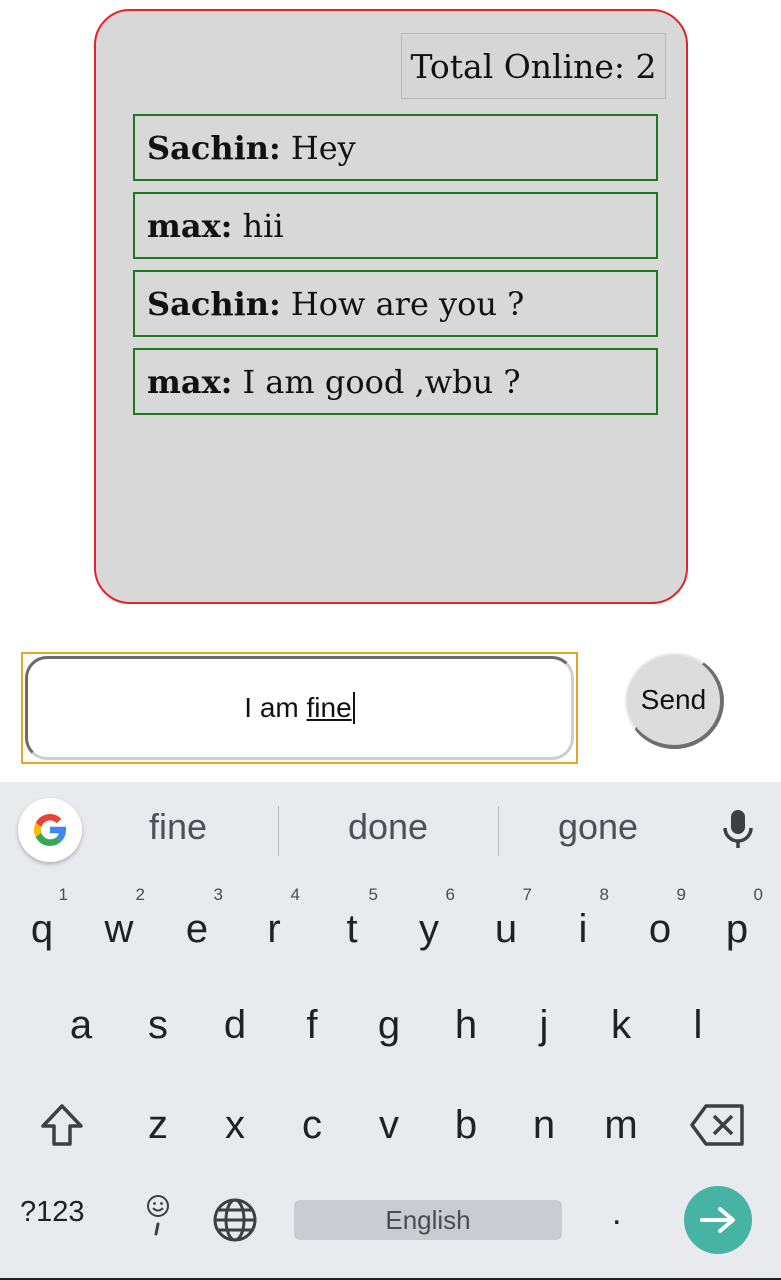  Describe the element at coordinates (389, 1125) in the screenshot. I see `key-v: v` at that location.